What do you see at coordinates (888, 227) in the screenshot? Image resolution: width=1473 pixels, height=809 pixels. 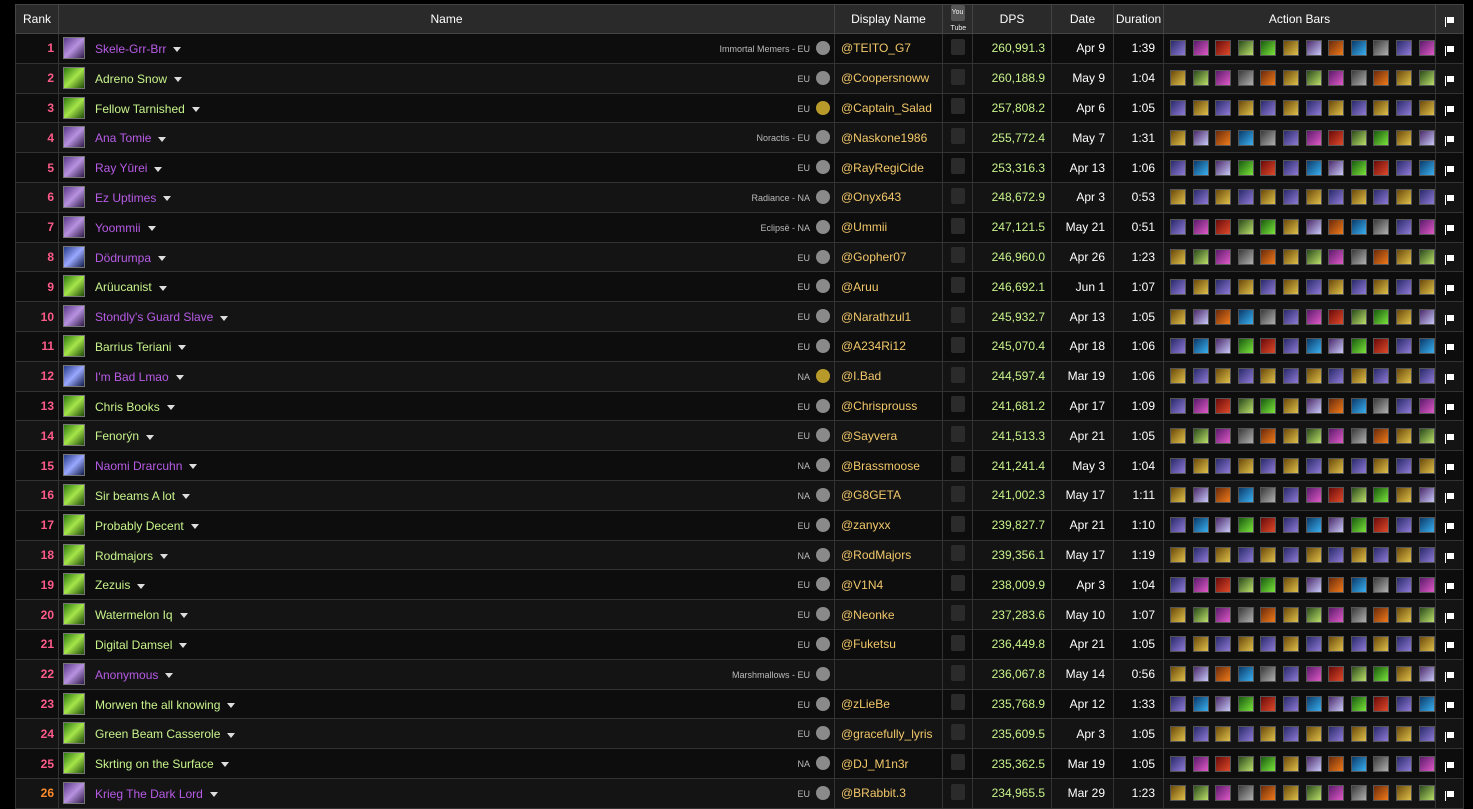 I see `display-name-cell: @Ummii` at bounding box center [888, 227].